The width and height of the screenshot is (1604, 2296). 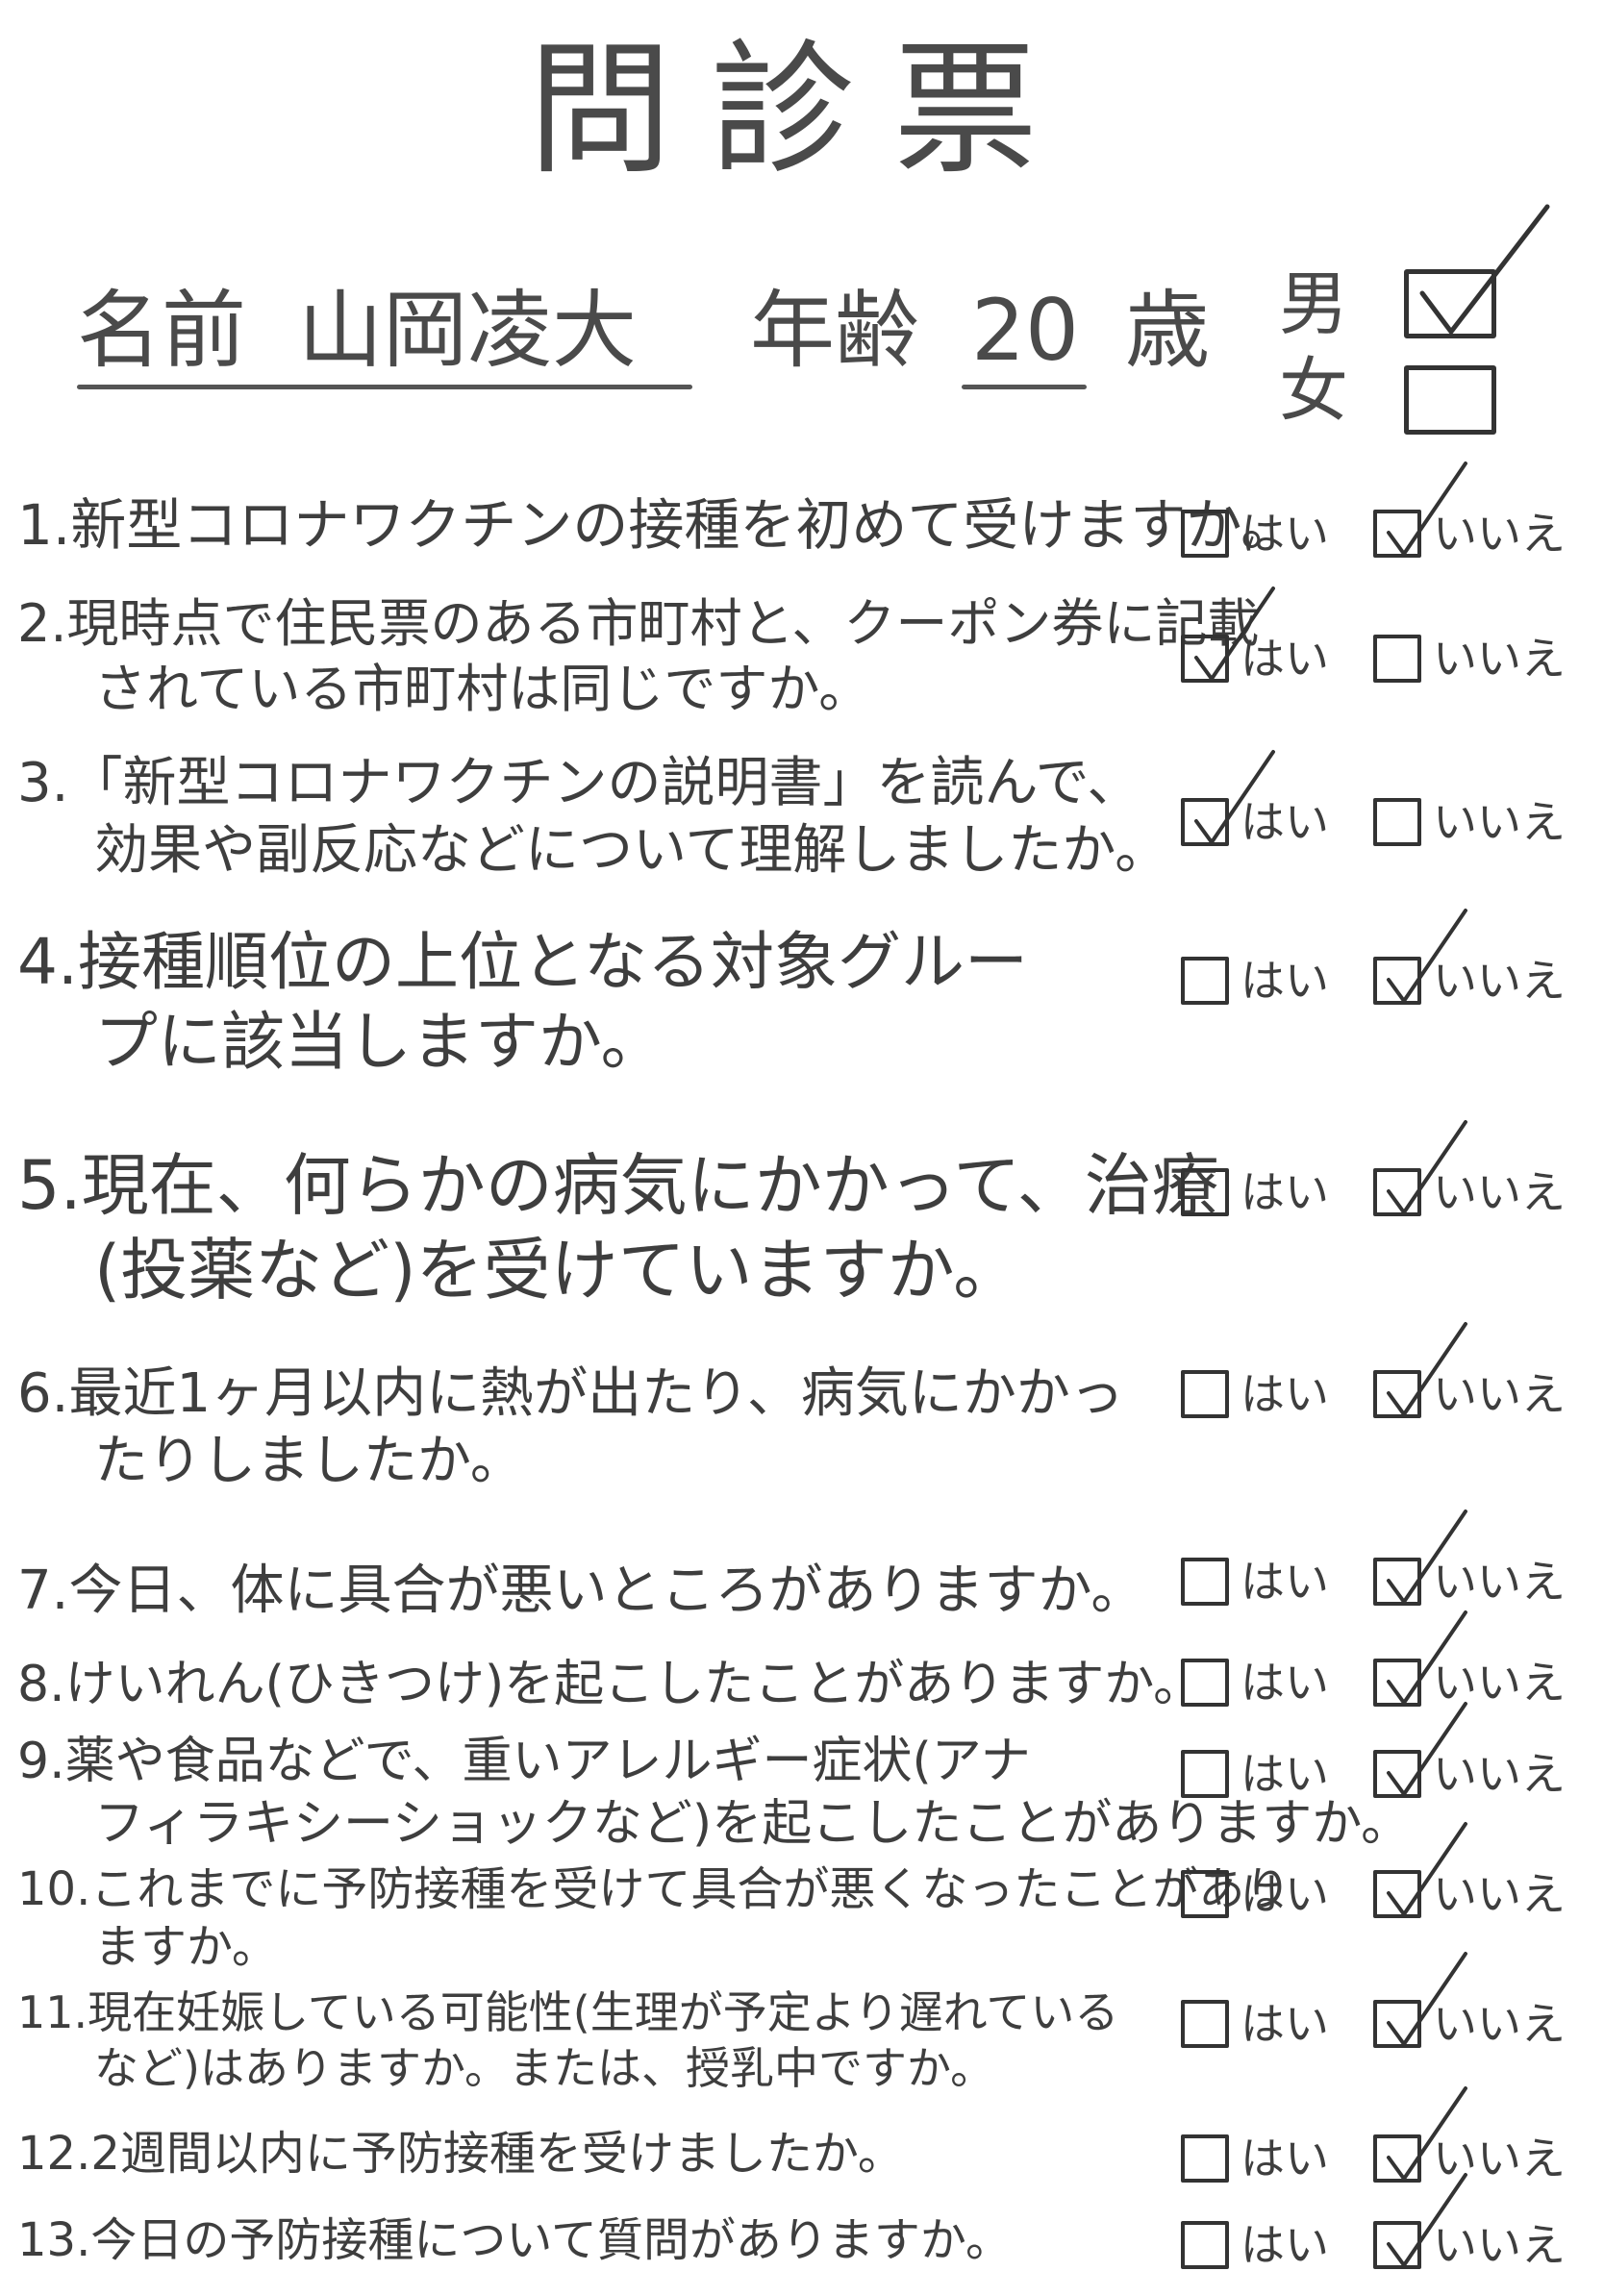 I want to click on question-number: 5., so click(x=49, y=1185).